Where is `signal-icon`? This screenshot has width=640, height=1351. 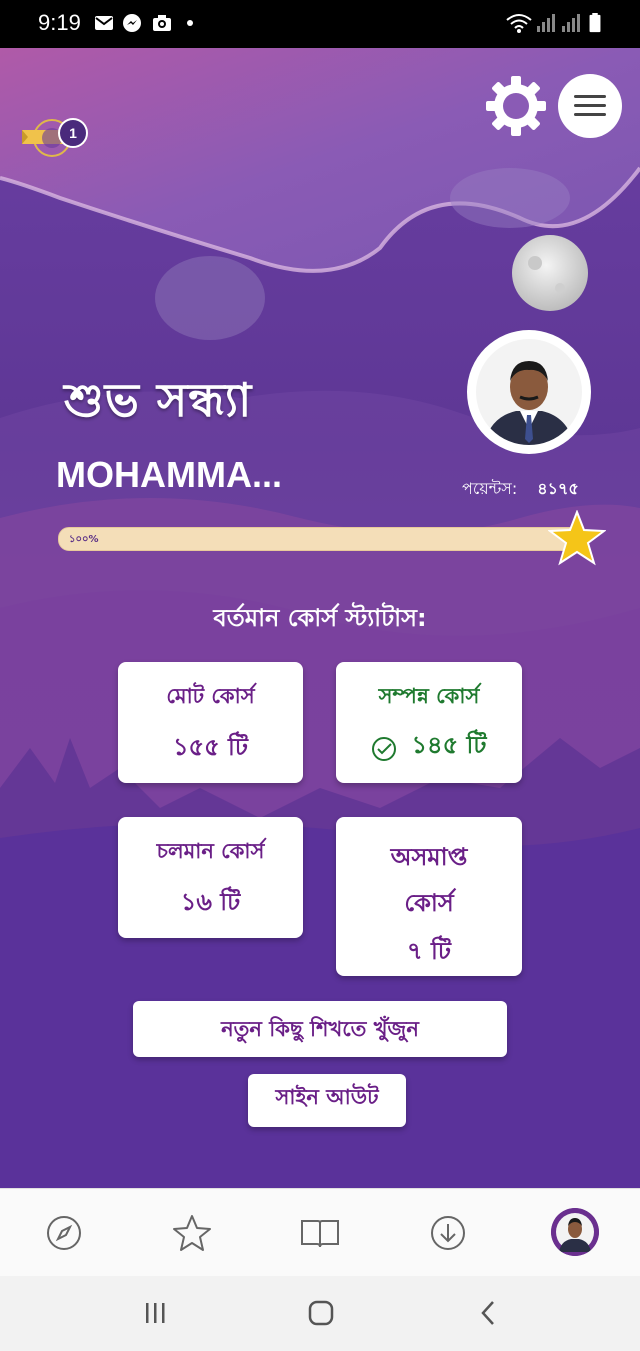 signal-icon is located at coordinates (546, 23).